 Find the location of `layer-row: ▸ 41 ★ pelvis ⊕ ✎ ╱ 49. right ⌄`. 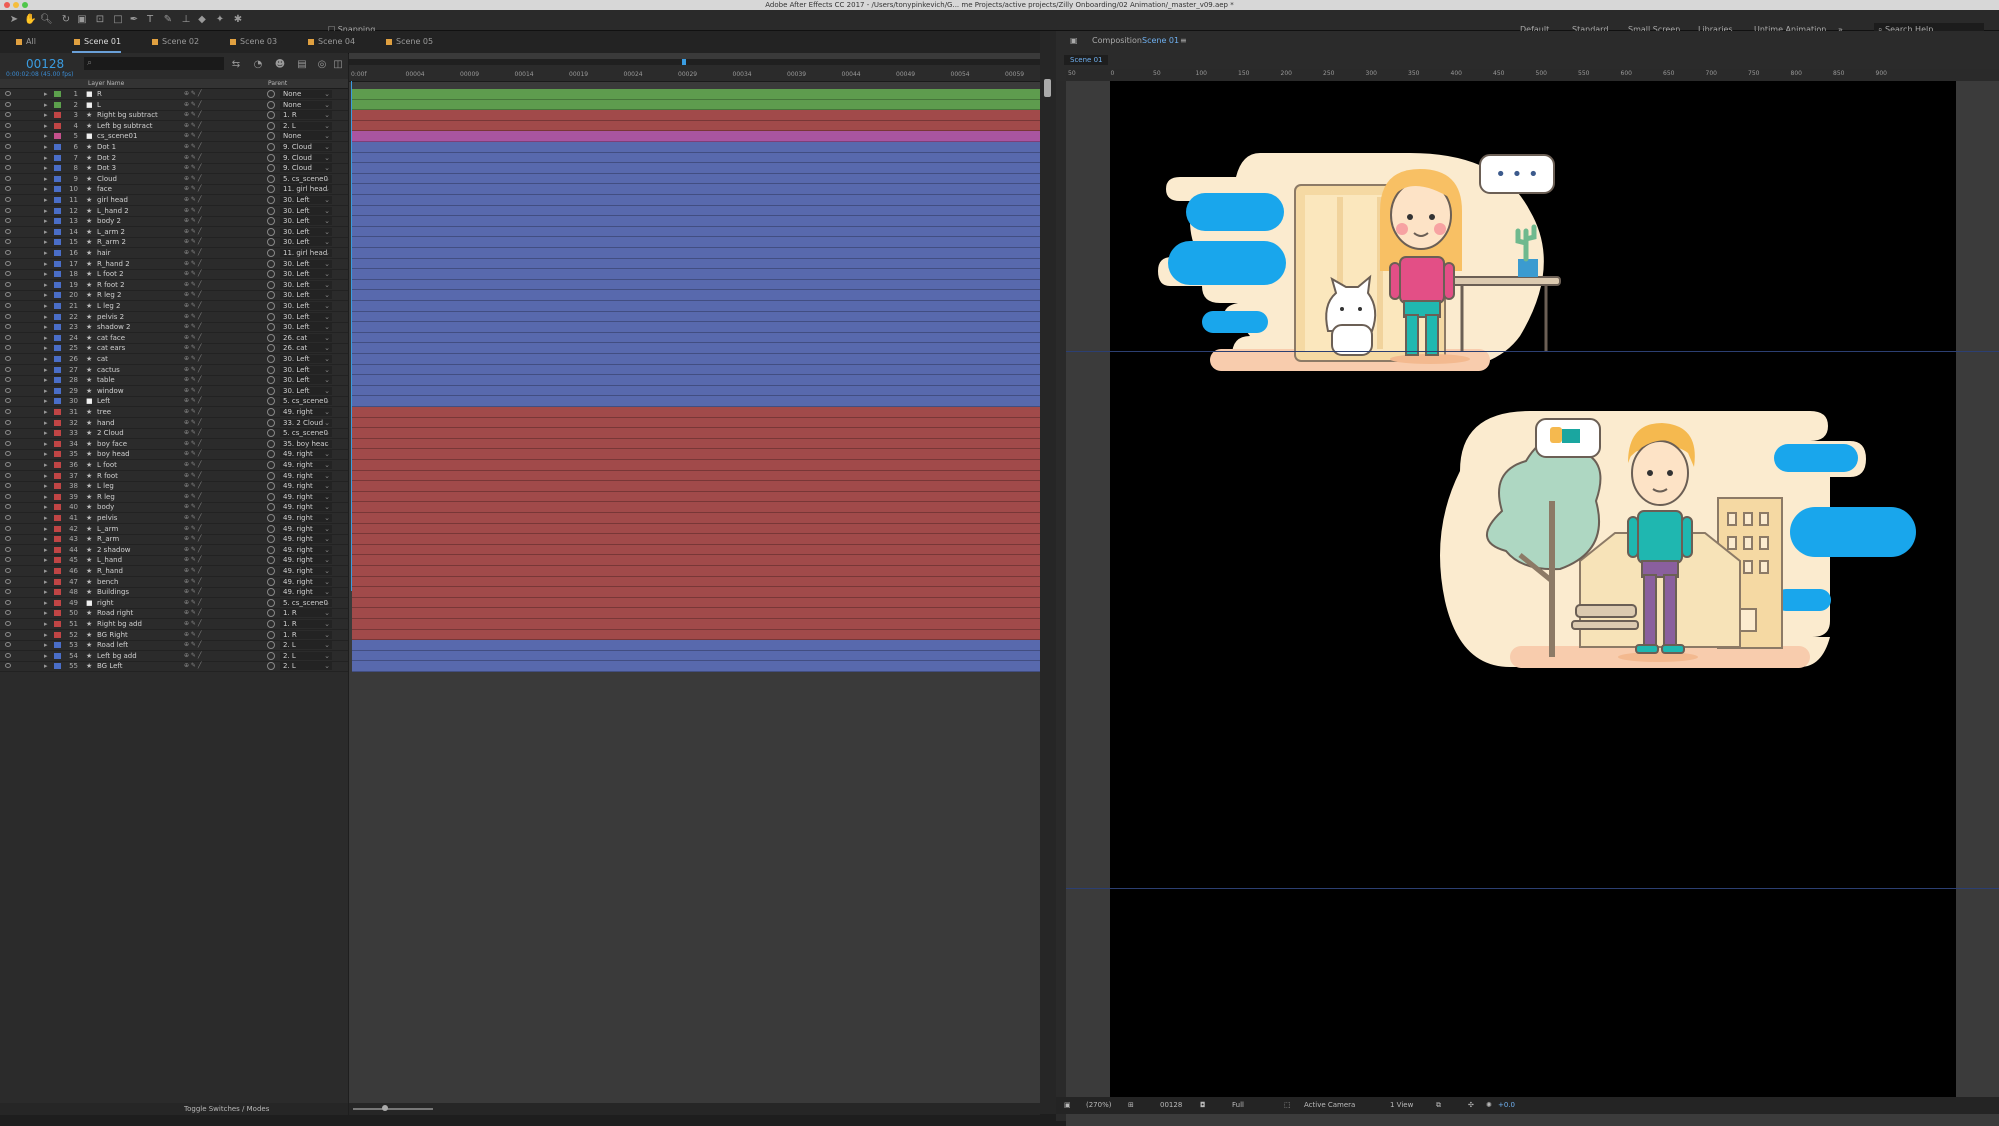

layer-row: ▸ 41 ★ pelvis ⊕ ✎ ╱ 49. right ⌄ is located at coordinates (174, 518).